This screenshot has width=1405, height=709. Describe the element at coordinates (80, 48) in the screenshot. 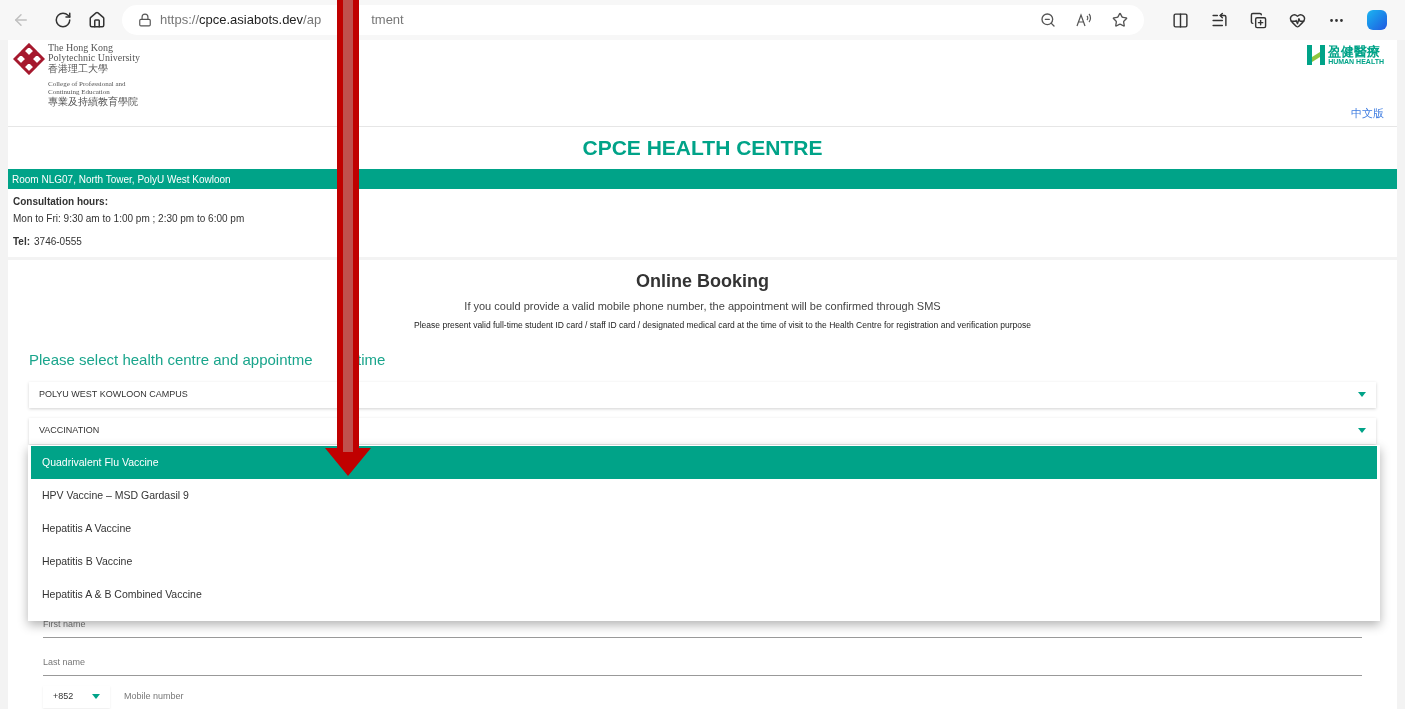

I see `university-name: The Hong Kong` at that location.